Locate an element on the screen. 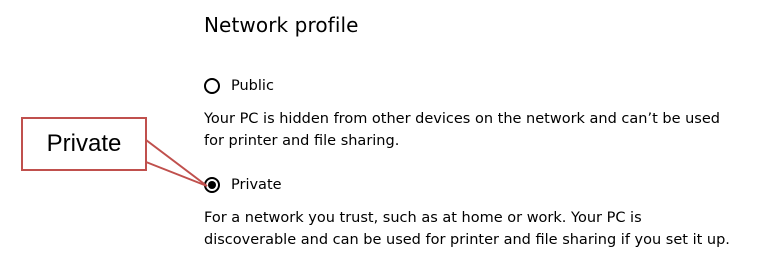 The height and width of the screenshot is (254, 760). public-description-line: for printer and file sharing. is located at coordinates (302, 141).